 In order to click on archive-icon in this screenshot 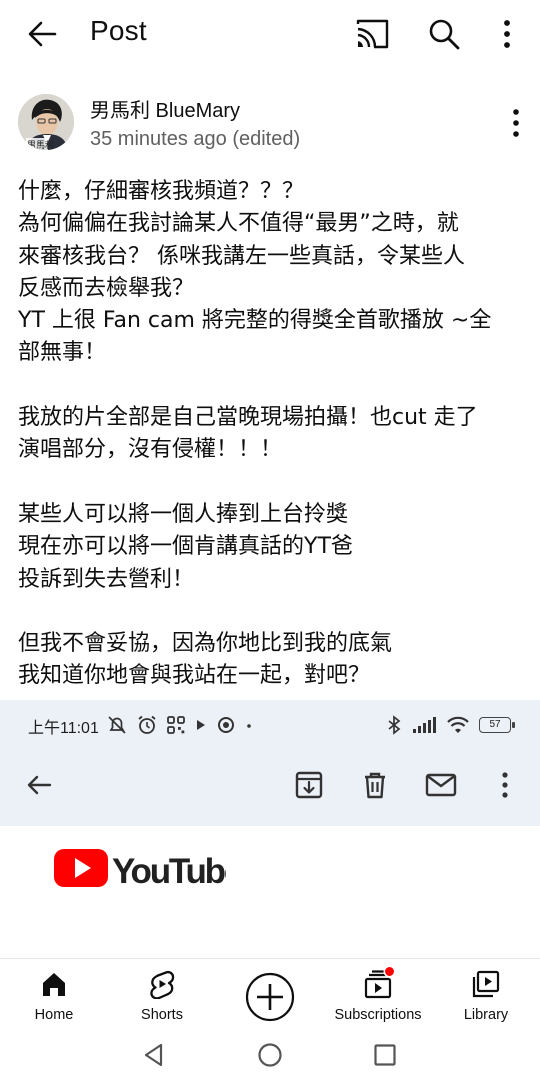, I will do `click(309, 785)`.